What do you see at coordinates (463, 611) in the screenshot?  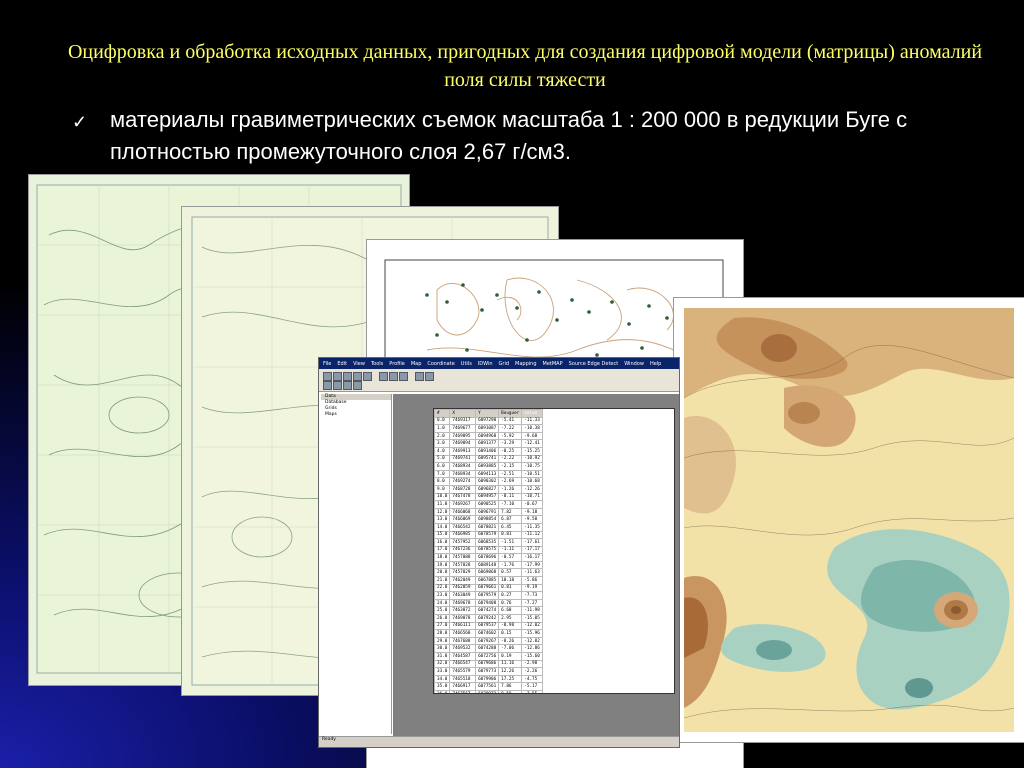 I see `table-cell: 7463872` at bounding box center [463, 611].